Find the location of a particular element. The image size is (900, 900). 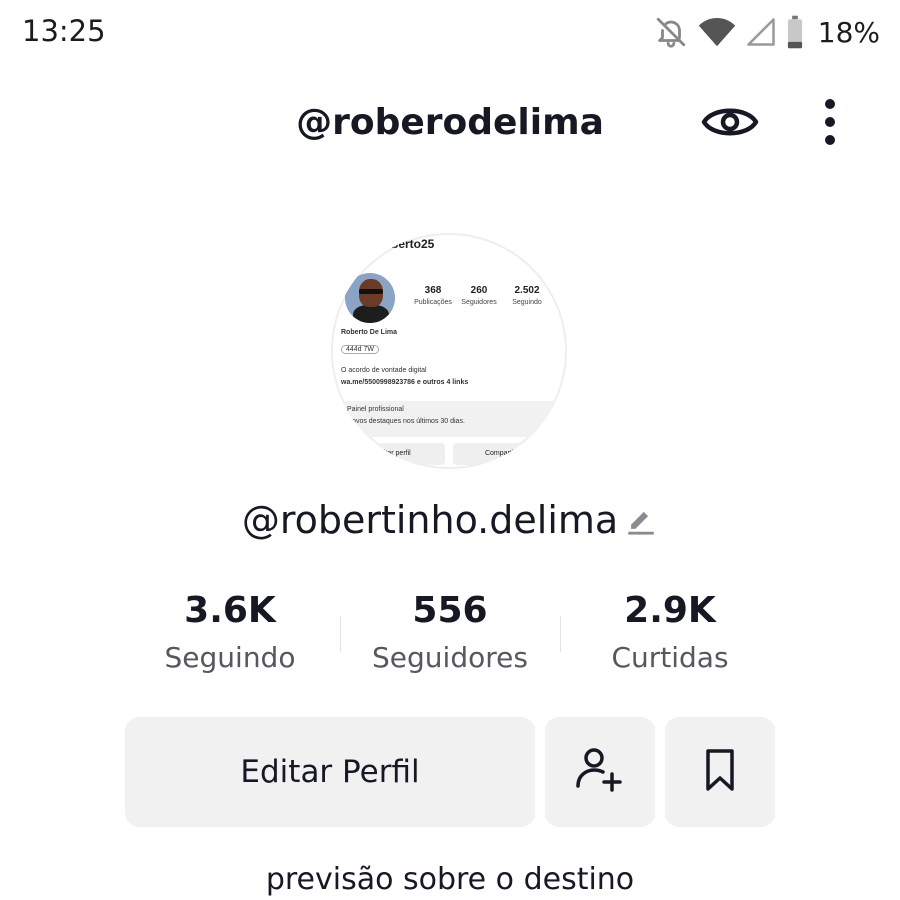

stat-following: 3.6K Seguindo is located at coordinates (230, 634).